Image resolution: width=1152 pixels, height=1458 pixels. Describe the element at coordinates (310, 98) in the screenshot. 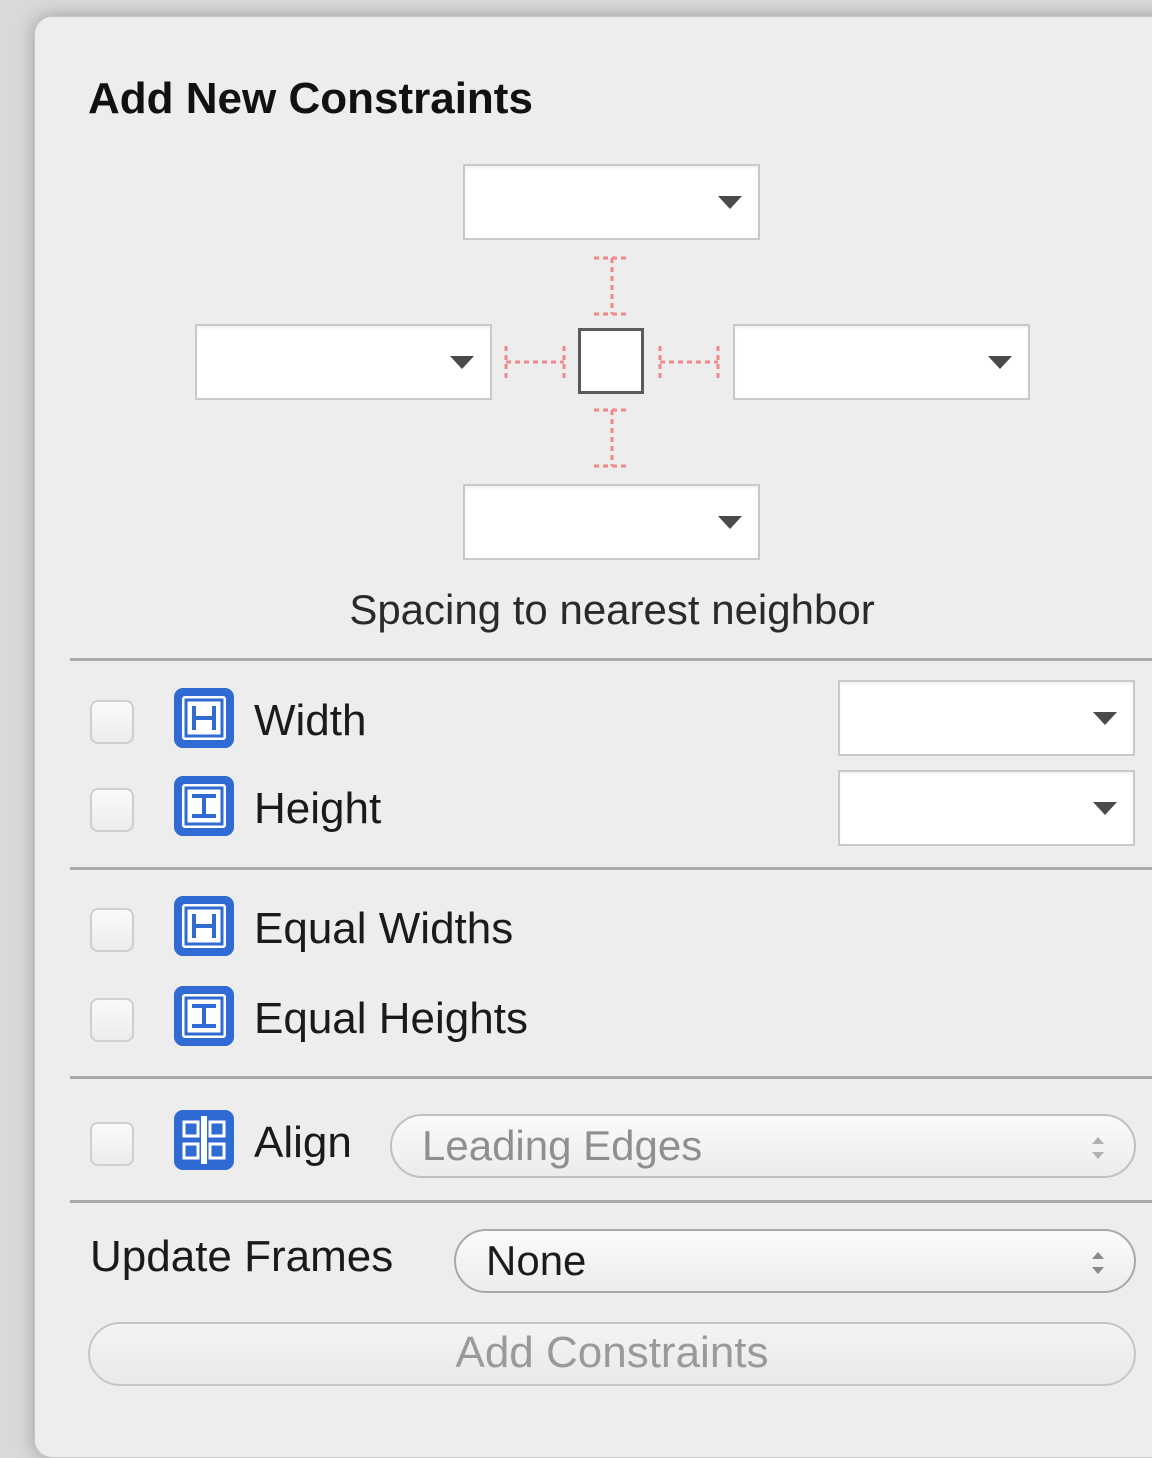

I see `popover-title: Add New Constraints` at that location.